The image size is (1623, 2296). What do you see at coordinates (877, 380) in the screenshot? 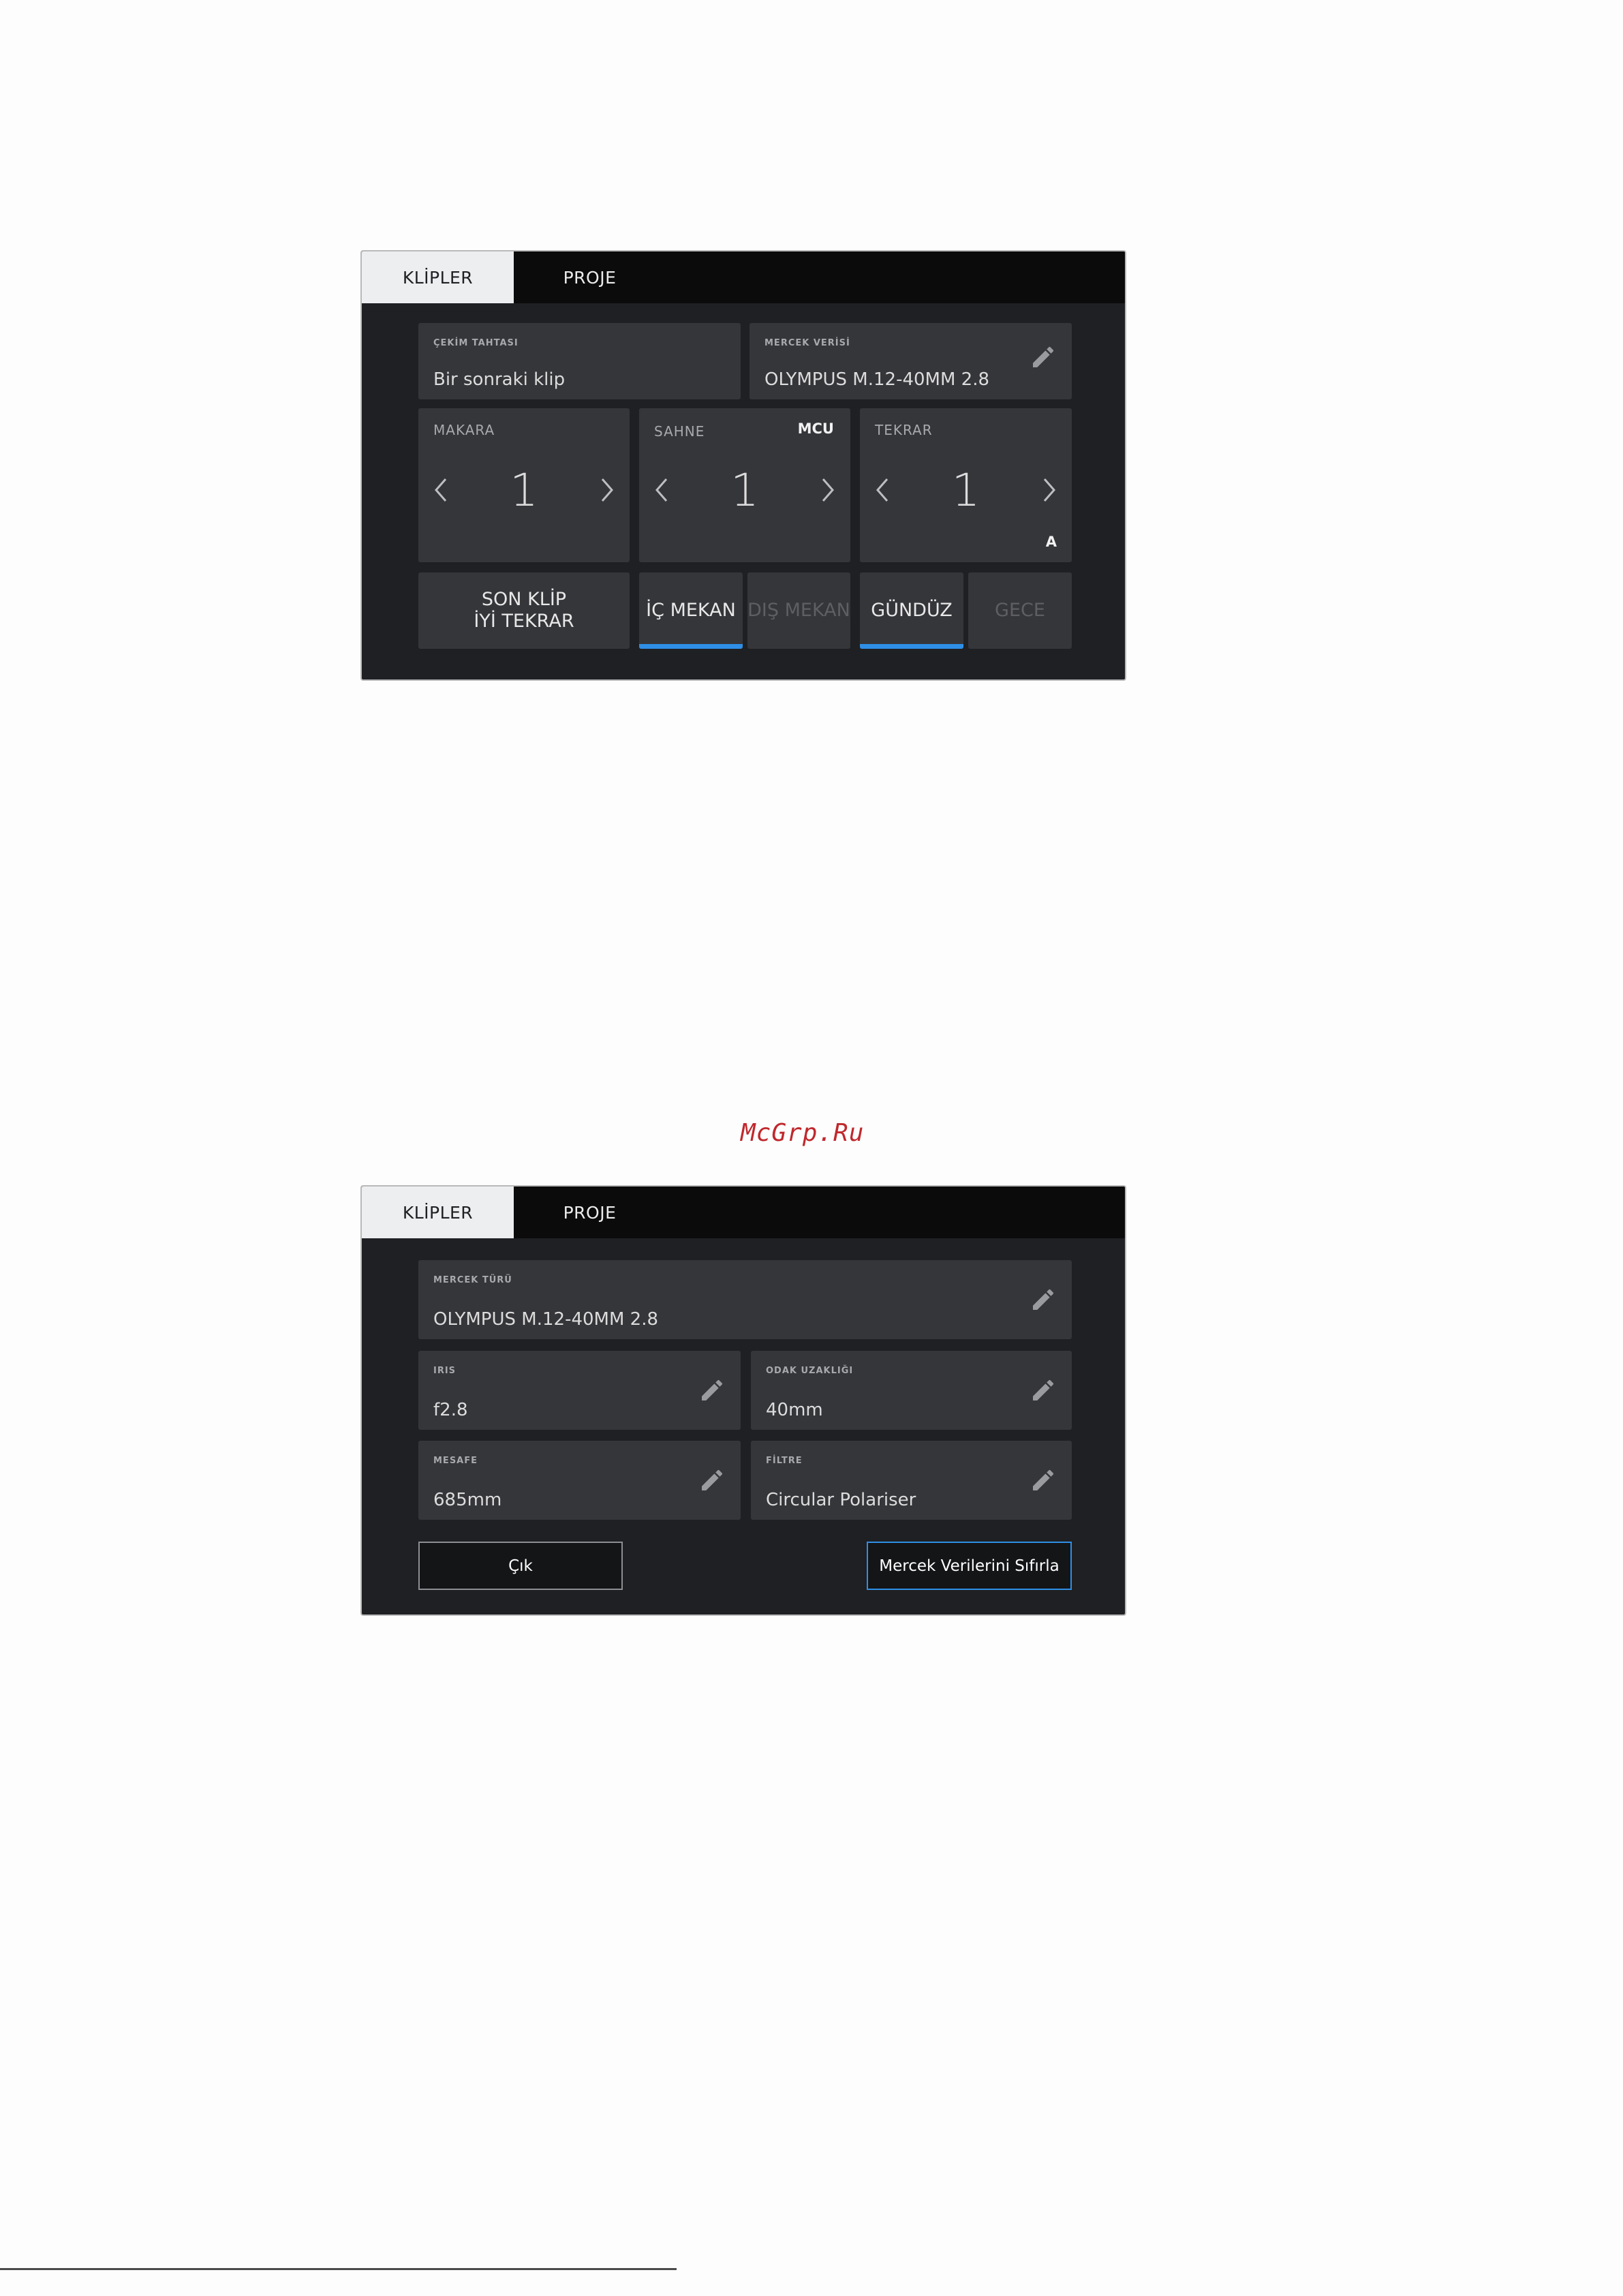
I see `lens-data-value: OLYMPUS M.12-40MM 2.8` at bounding box center [877, 380].